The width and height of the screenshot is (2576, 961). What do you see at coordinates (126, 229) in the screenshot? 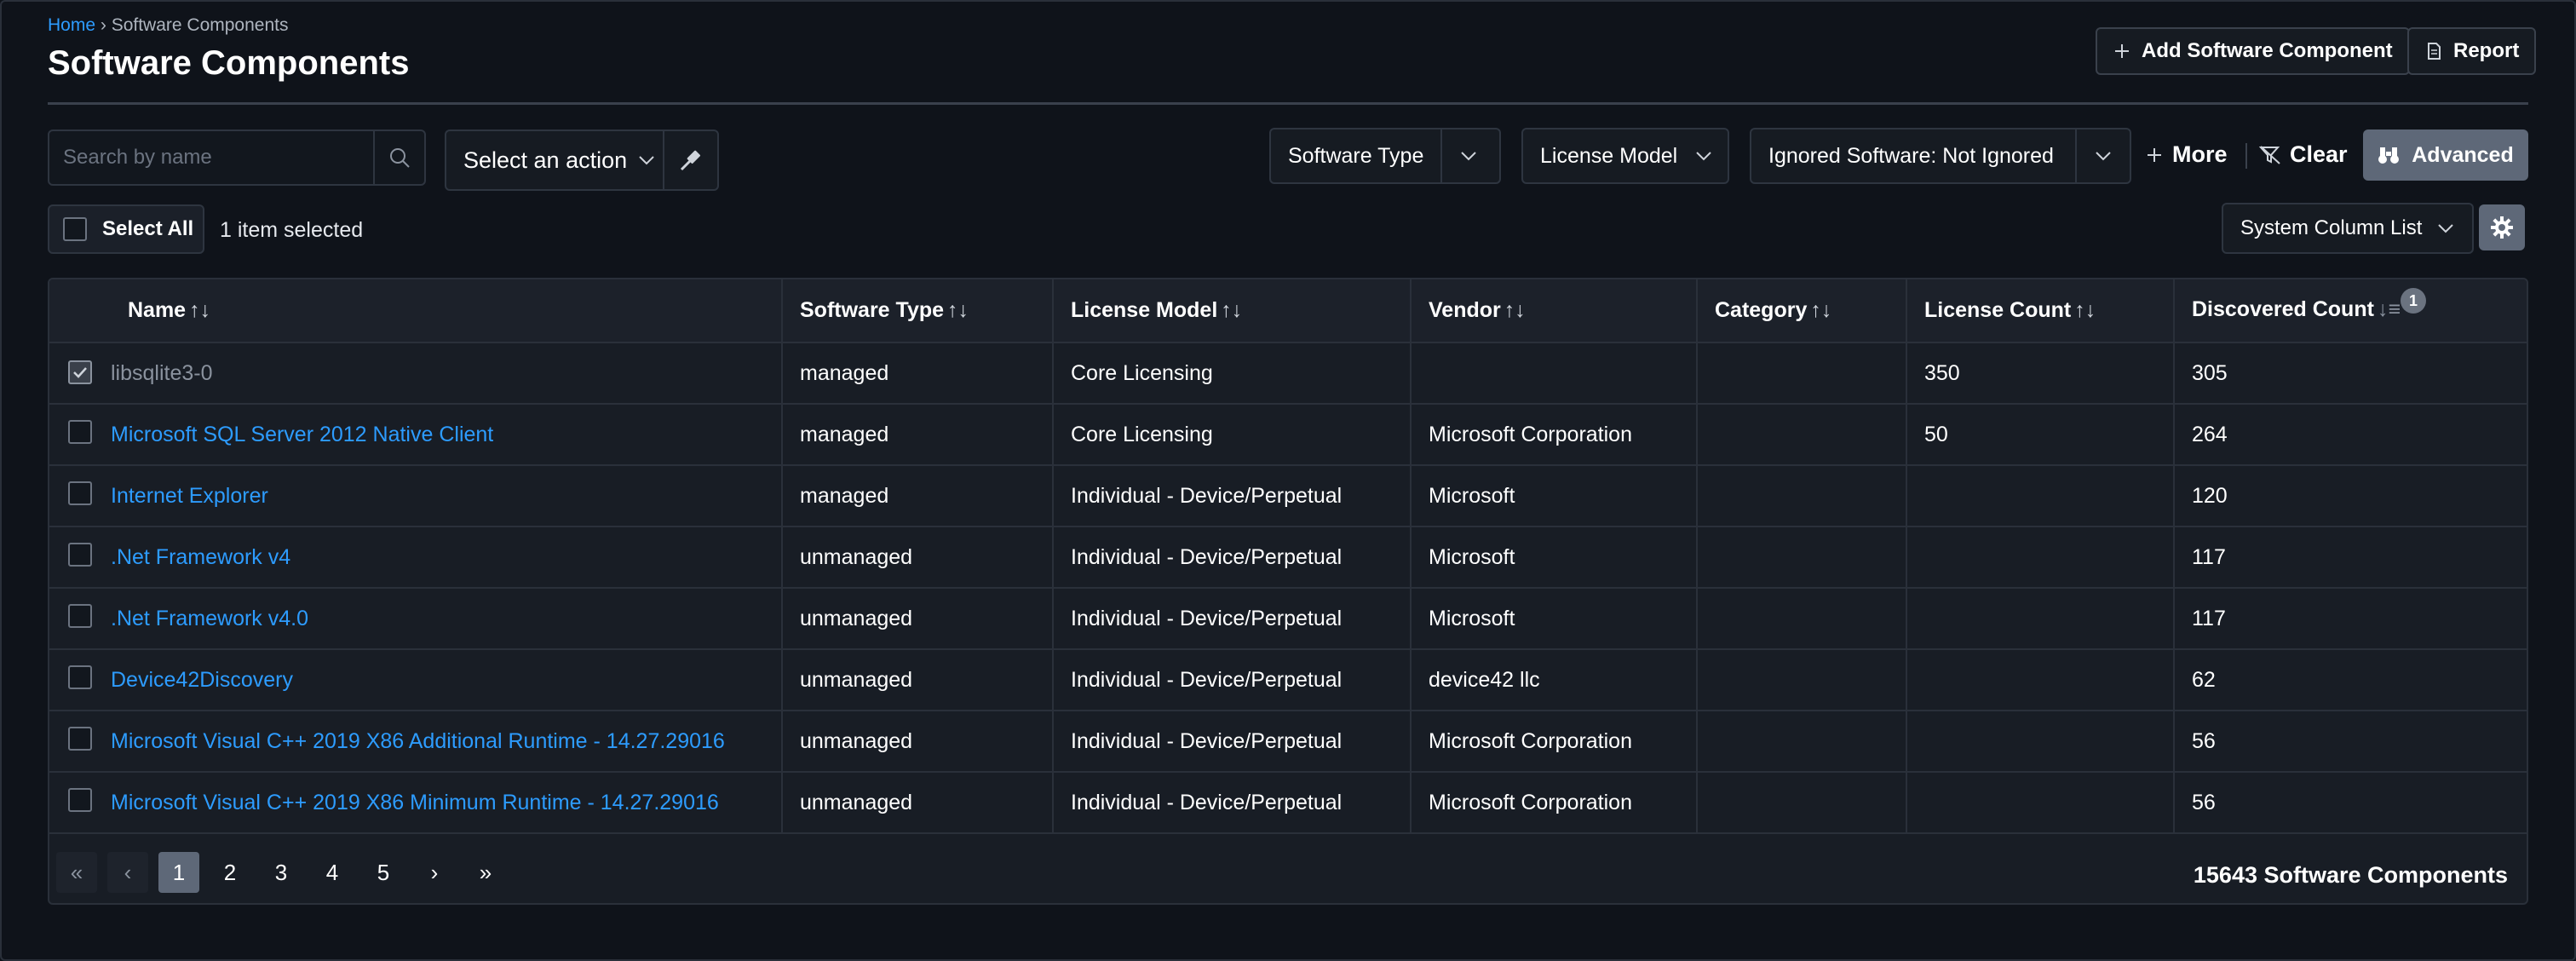
I see `select-all-button: Select All` at bounding box center [126, 229].